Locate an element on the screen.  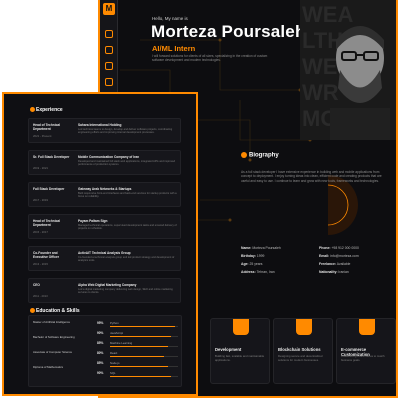
service-title: Blockchain Solutions is located at coordinates (299, 349).